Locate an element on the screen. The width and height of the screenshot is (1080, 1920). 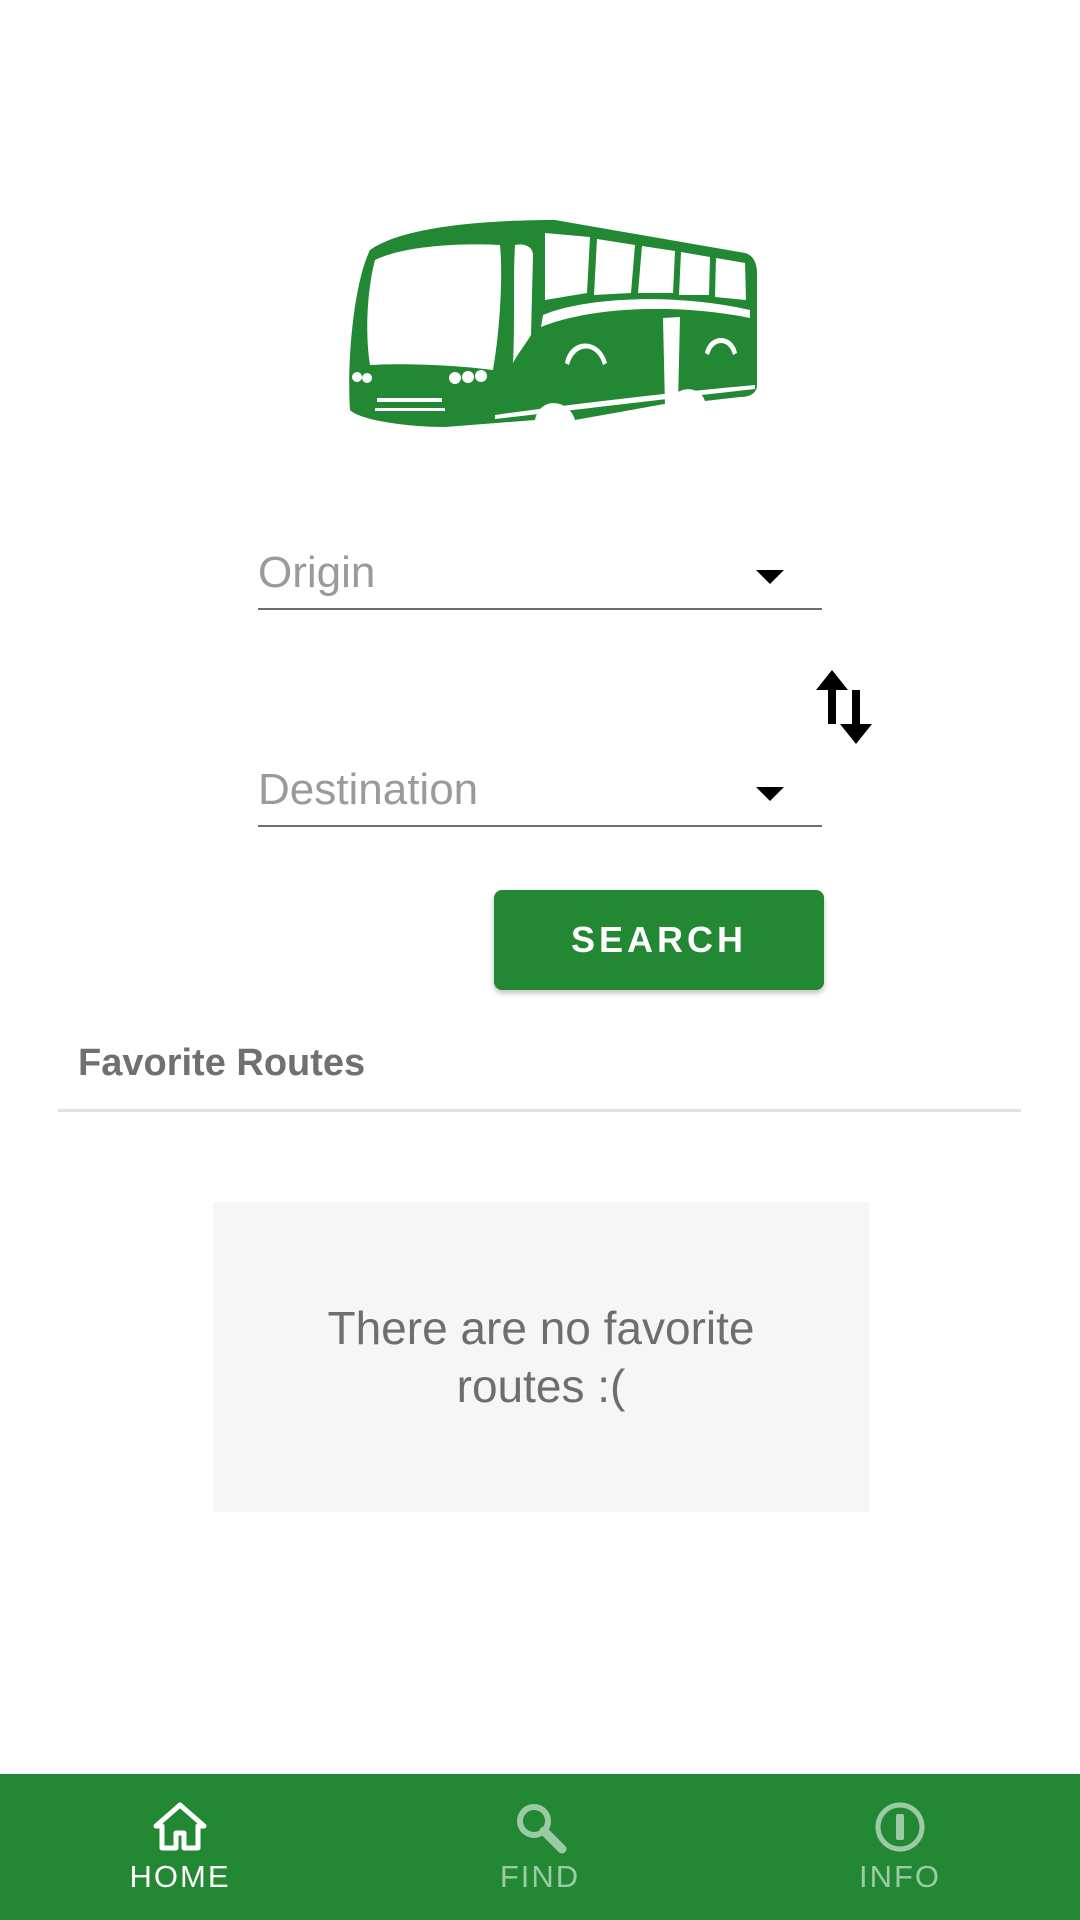
bus-icon is located at coordinates (553, 323).